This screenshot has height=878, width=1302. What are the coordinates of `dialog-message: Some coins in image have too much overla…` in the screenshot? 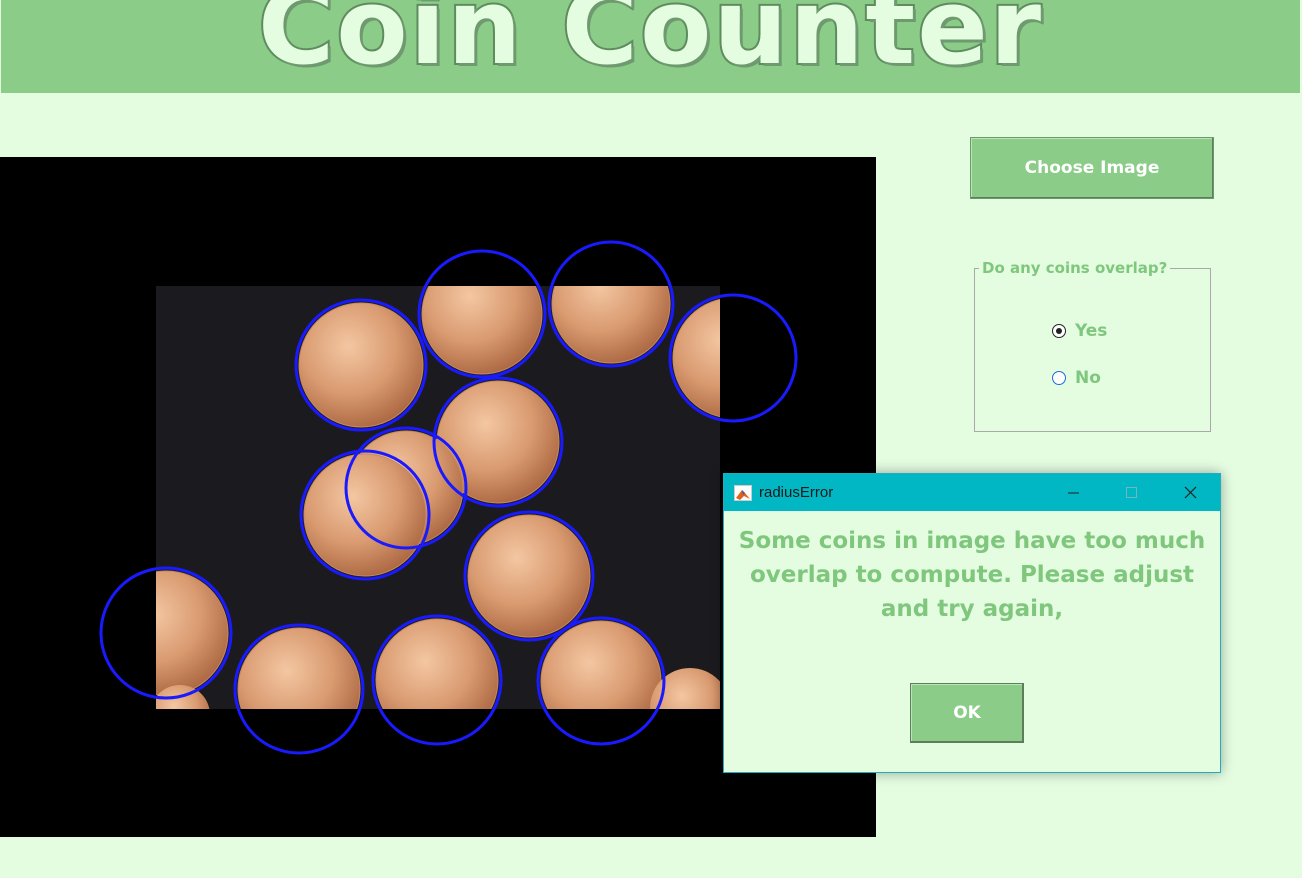 It's located at (972, 575).